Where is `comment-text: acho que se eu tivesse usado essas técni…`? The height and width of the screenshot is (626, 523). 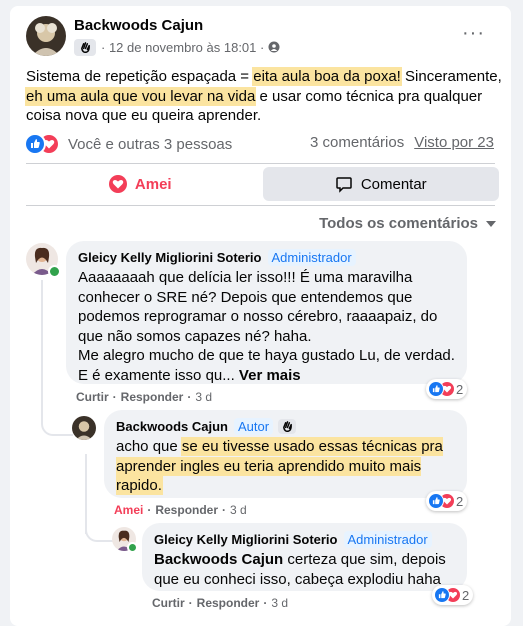
comment-text: acho que se eu tivesse usado essas técni… is located at coordinates (279, 466).